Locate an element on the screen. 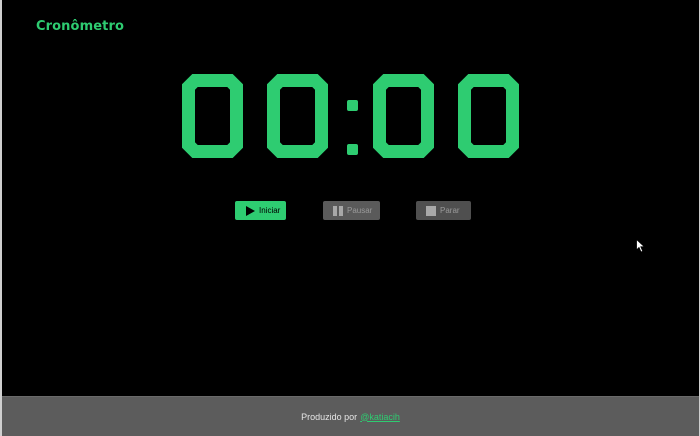  timer-digits: 00:00 is located at coordinates (350, 116).